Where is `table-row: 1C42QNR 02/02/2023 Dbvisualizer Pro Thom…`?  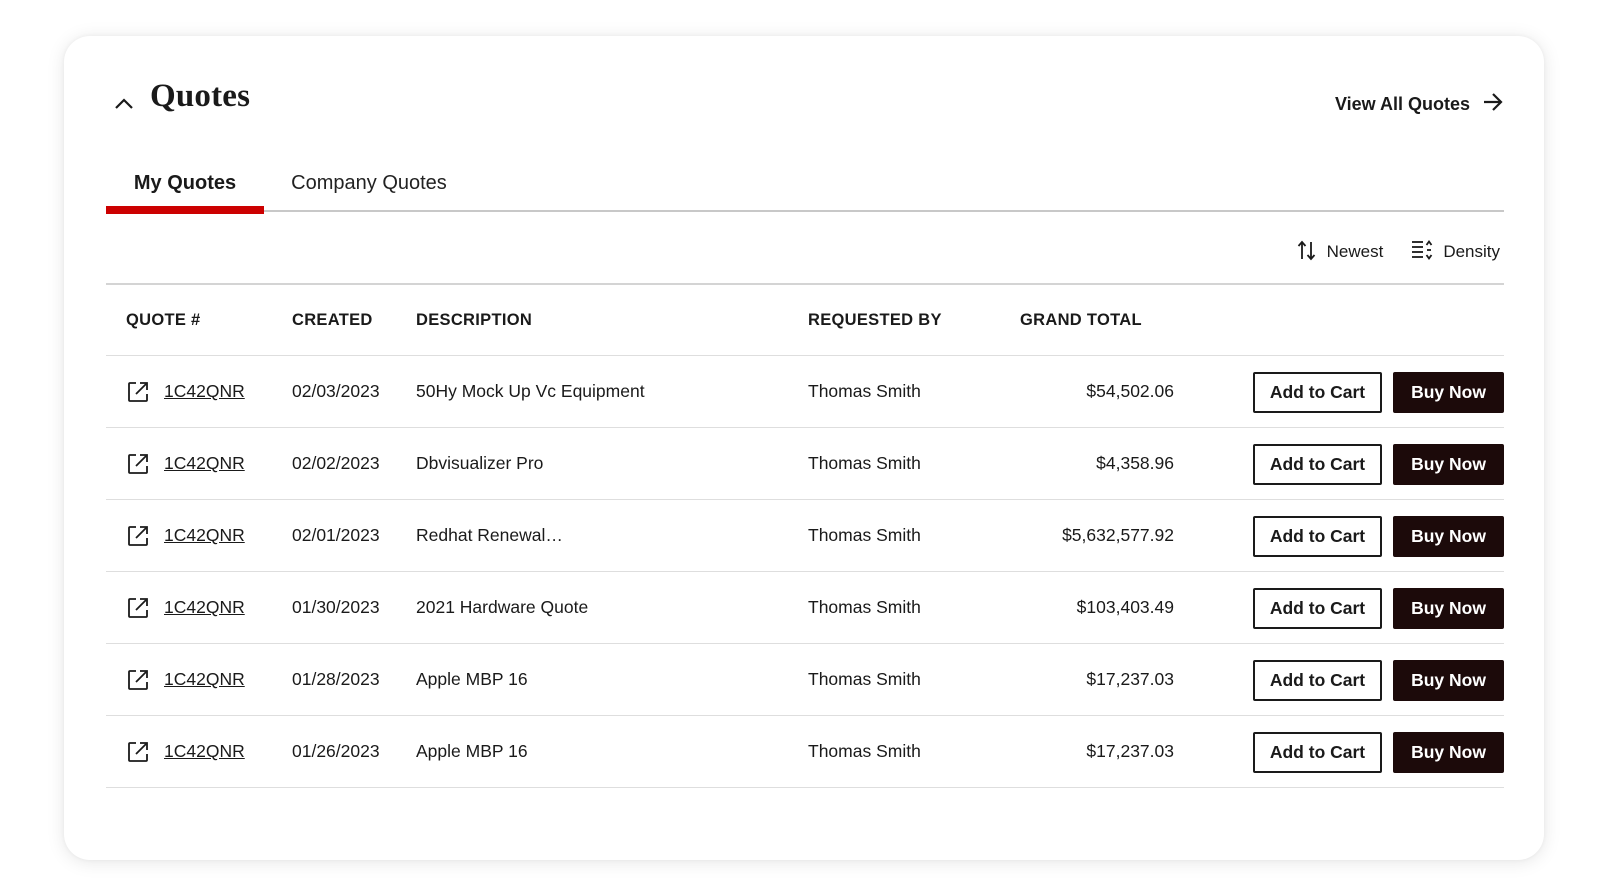 table-row: 1C42QNR 02/02/2023 Dbvisualizer Pro Thom… is located at coordinates (805, 464).